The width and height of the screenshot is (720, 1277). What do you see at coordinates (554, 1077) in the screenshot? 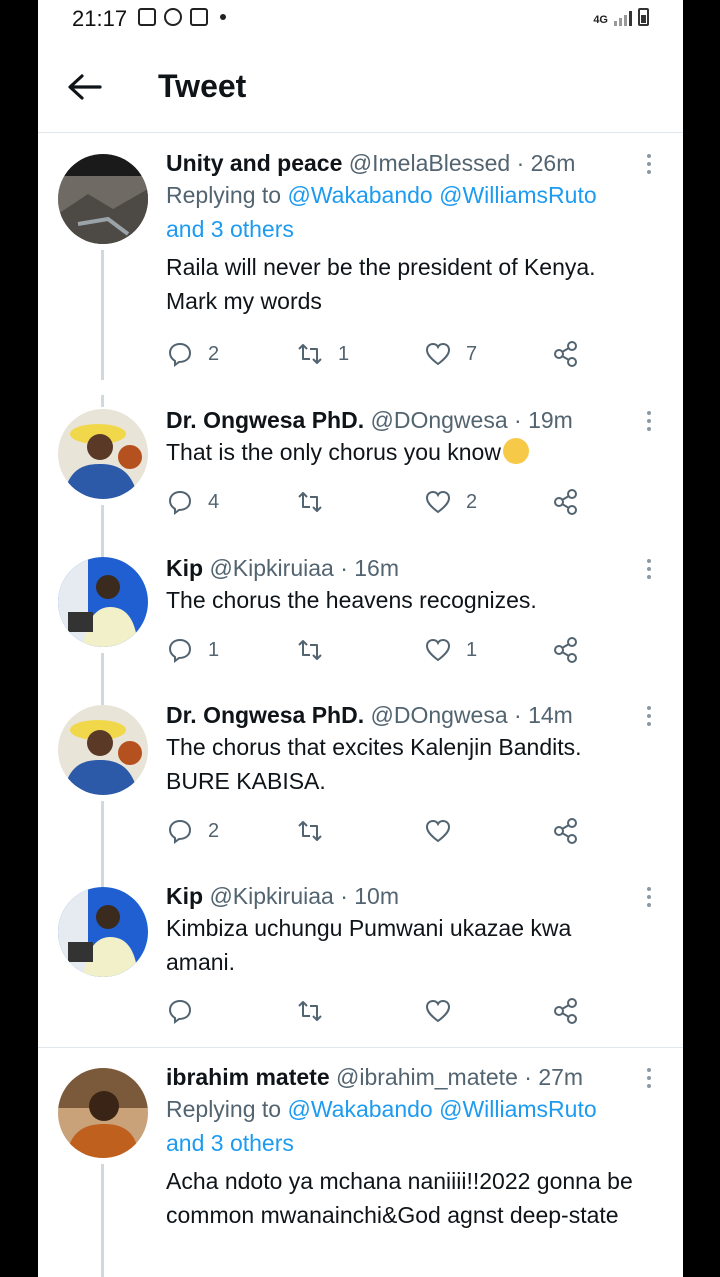
I see `tweet-time: · 27m` at bounding box center [554, 1077].